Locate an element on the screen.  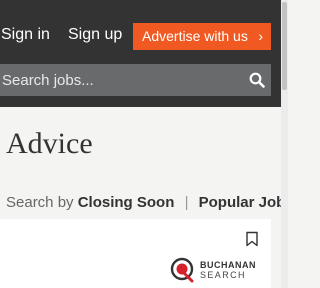
search-by-label: Search by is located at coordinates (40, 202).